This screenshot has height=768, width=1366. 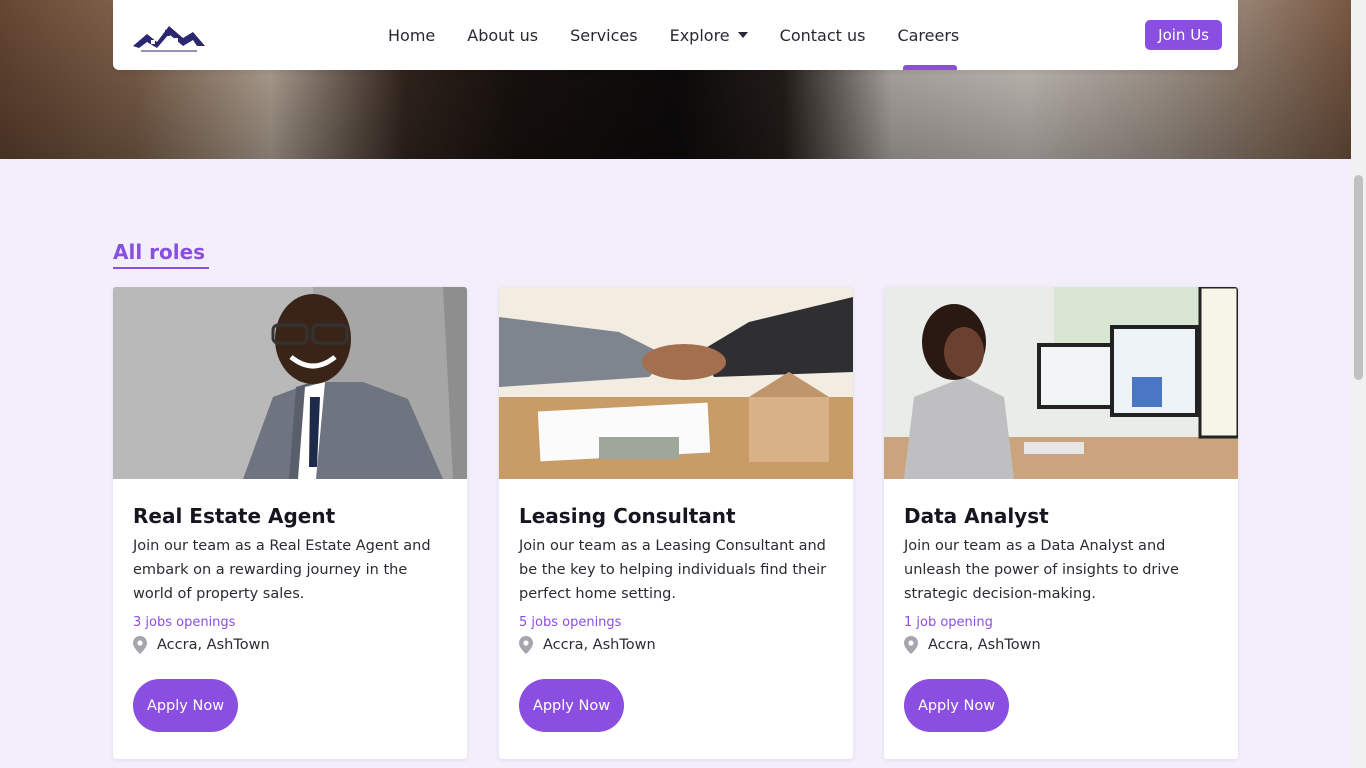 What do you see at coordinates (502, 35) in the screenshot?
I see `nav-about-us: About us` at bounding box center [502, 35].